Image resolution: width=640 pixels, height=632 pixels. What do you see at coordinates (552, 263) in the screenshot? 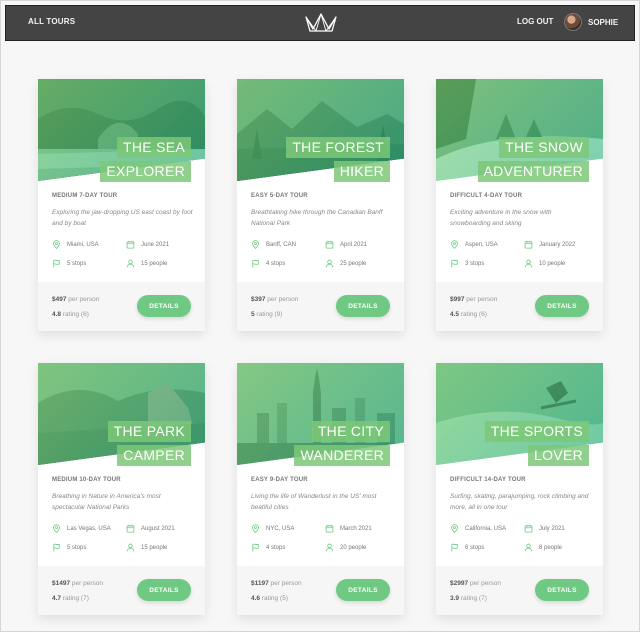
I see `fact-people-text: 10 people` at bounding box center [552, 263].